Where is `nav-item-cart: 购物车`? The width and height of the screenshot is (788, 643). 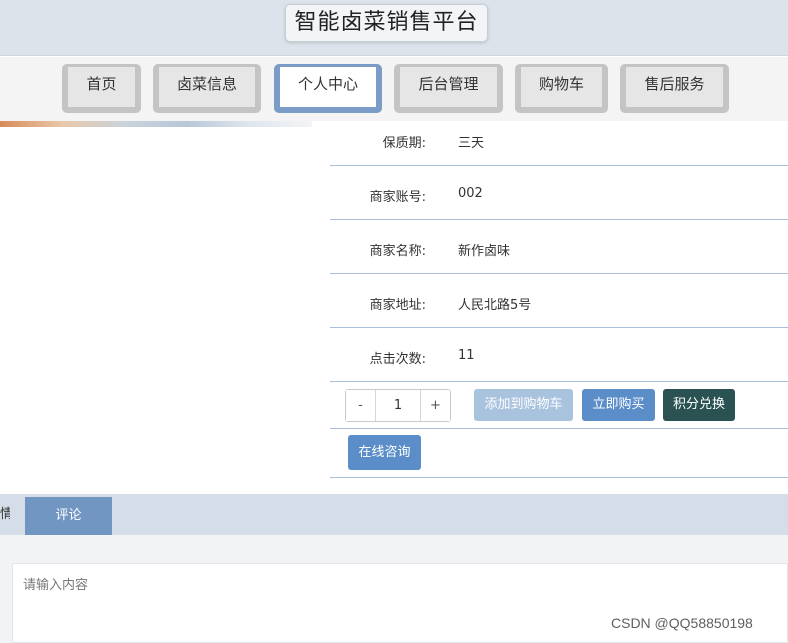
nav-item-cart: 购物车 is located at coordinates (561, 88).